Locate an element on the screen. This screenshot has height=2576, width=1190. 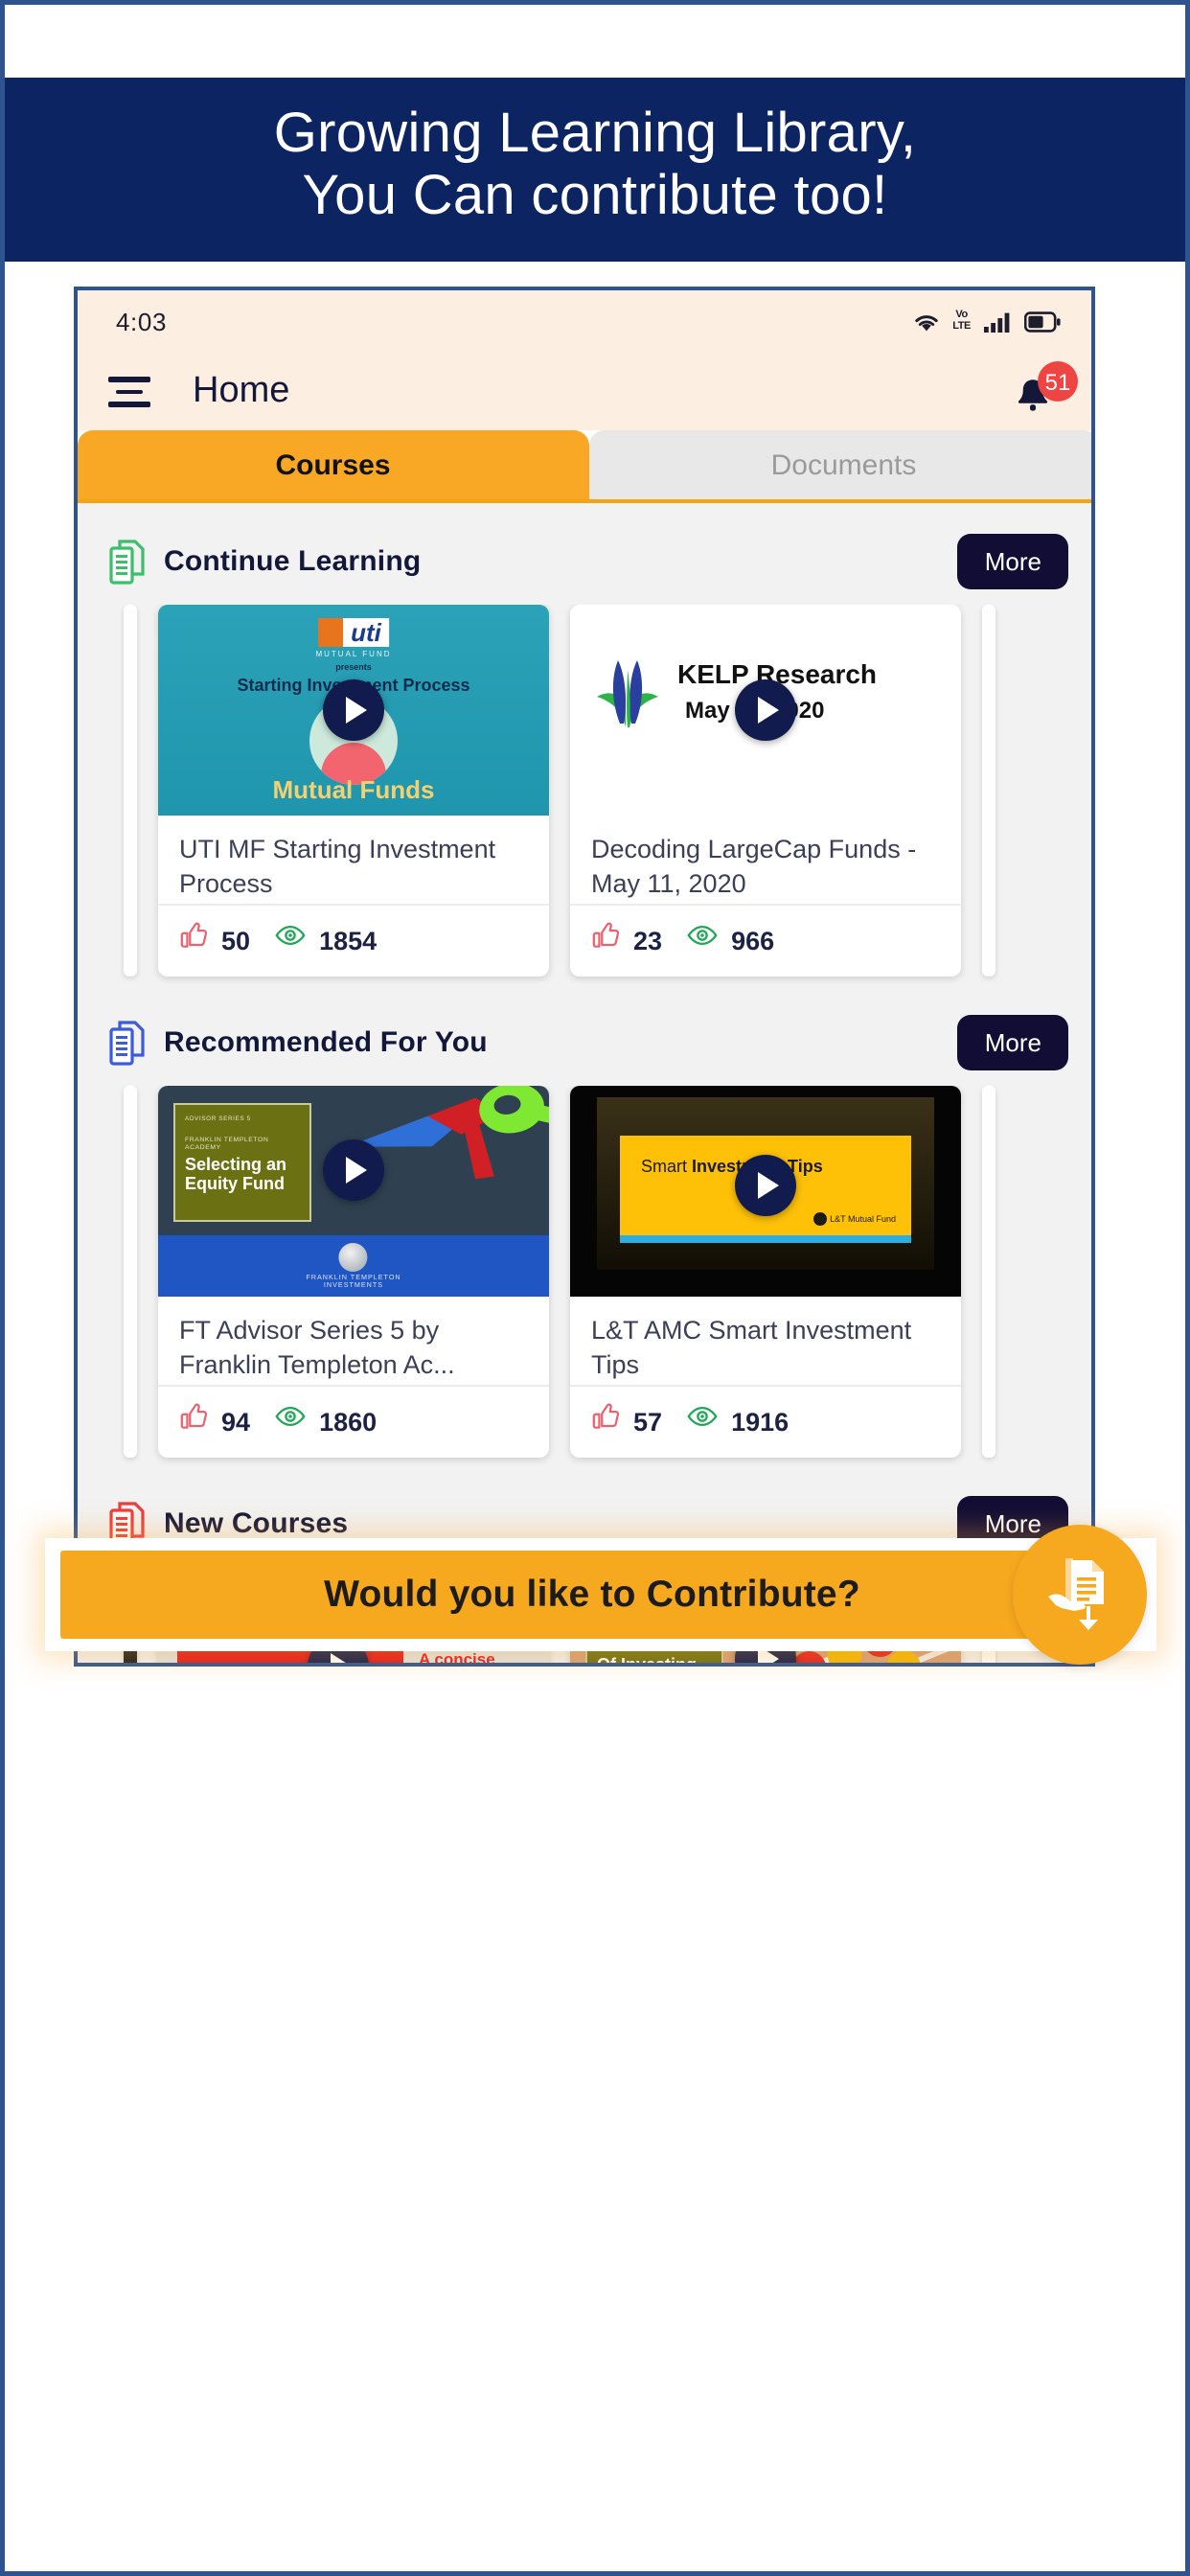
view-count: 1854 is located at coordinates (349, 939).